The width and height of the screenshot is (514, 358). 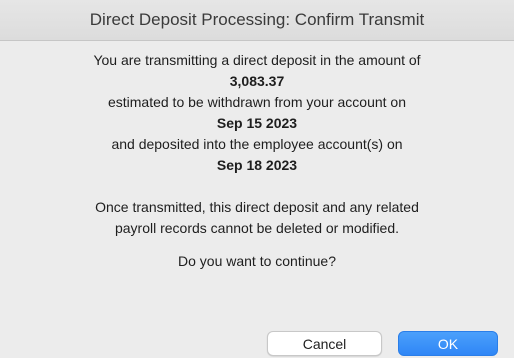 I want to click on deposit-date: Sep 18 2023, so click(x=257, y=165).